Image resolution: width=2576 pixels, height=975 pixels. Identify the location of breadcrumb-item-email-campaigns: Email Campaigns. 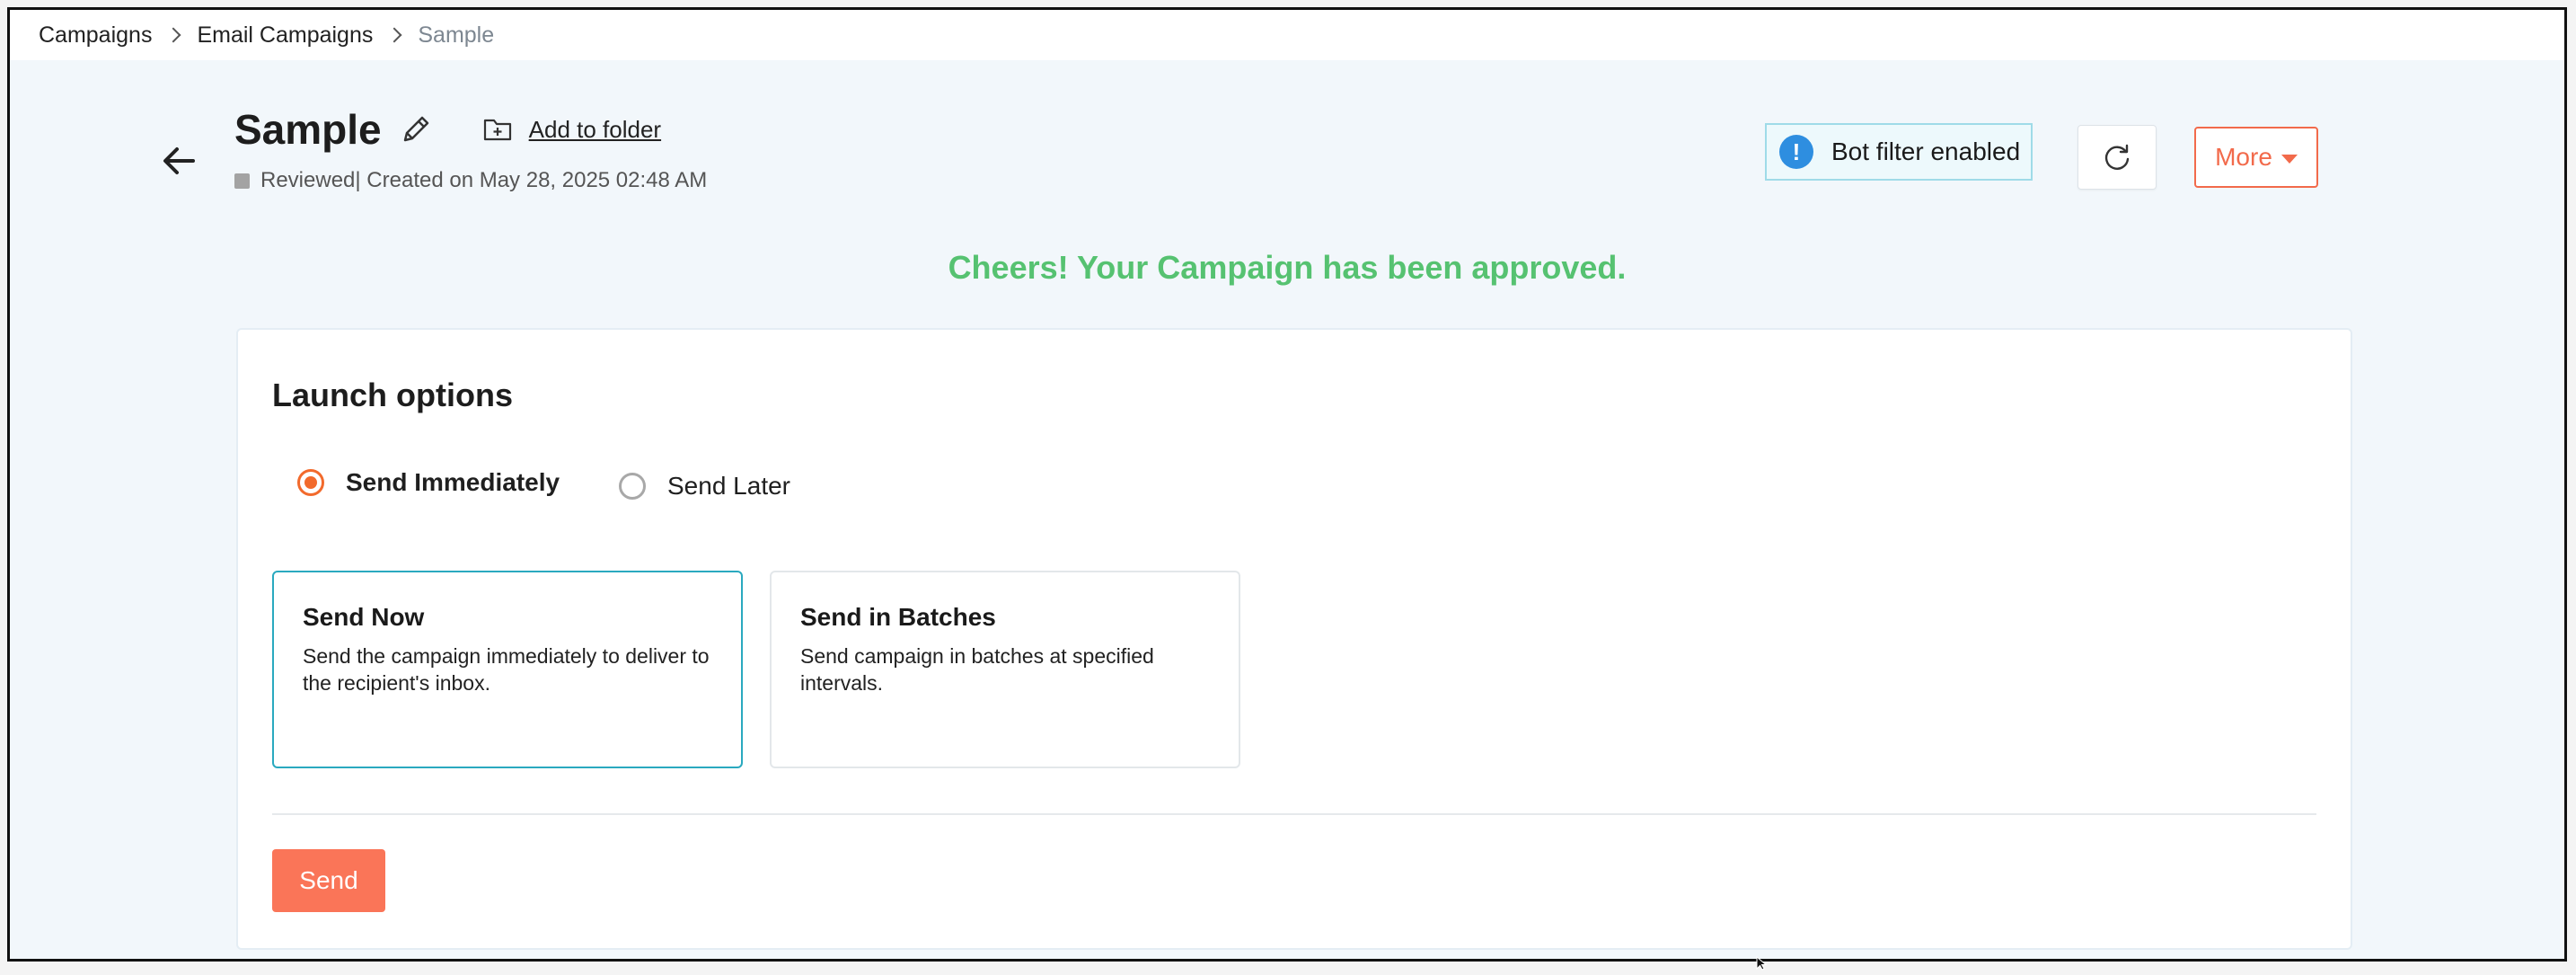
(285, 35).